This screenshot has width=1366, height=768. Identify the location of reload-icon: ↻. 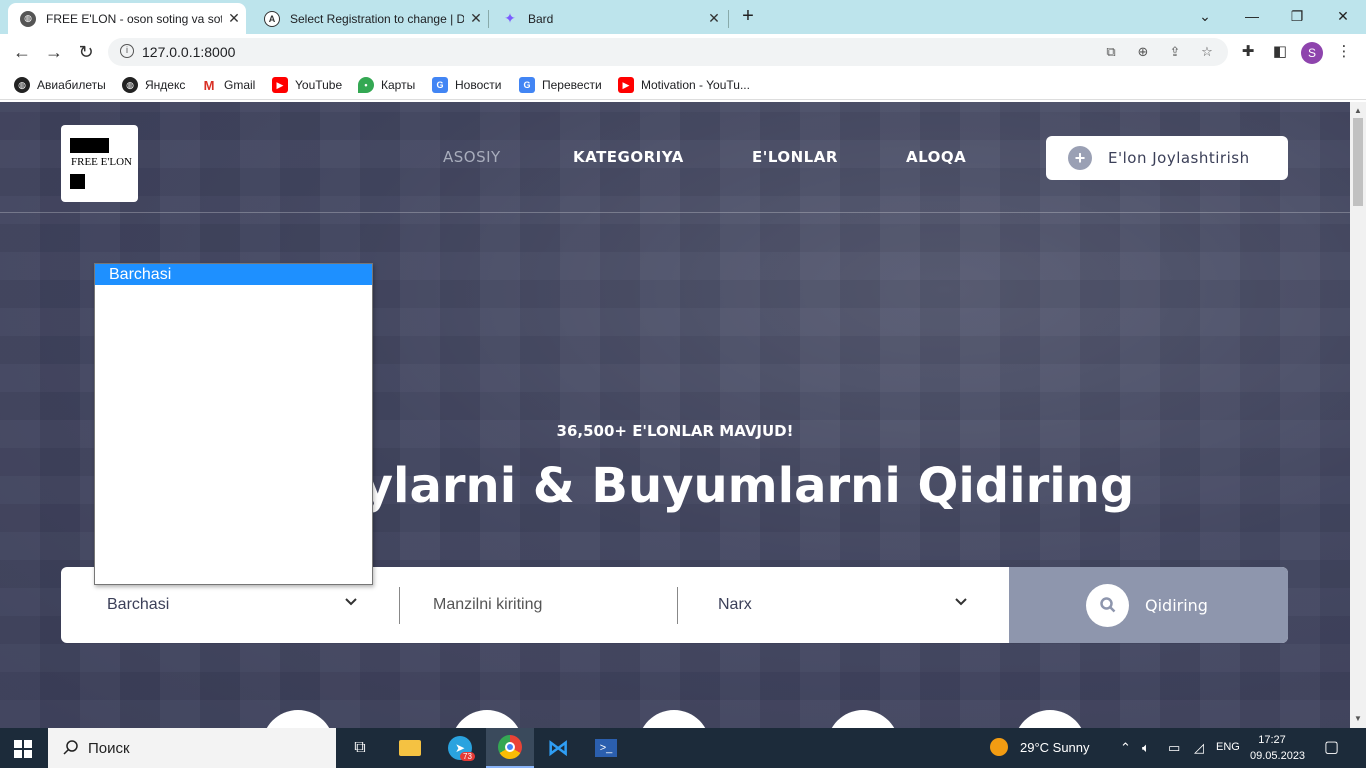
(86, 52).